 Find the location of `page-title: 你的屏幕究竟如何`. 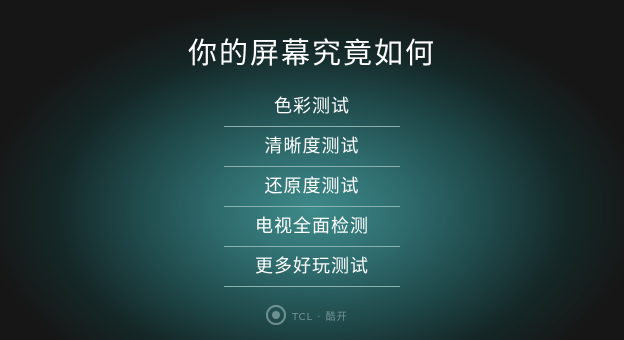

page-title: 你的屏幕究竟如何 is located at coordinates (311, 53).